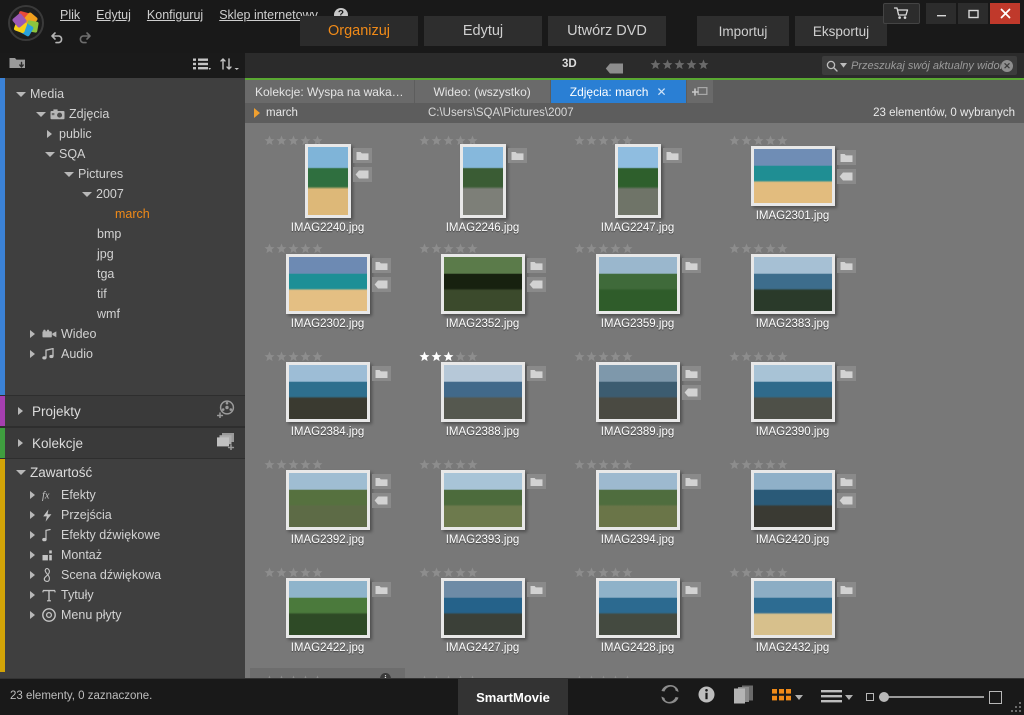 The image size is (1024, 715). What do you see at coordinates (787, 697) in the screenshot?
I see `grid-view-icon` at bounding box center [787, 697].